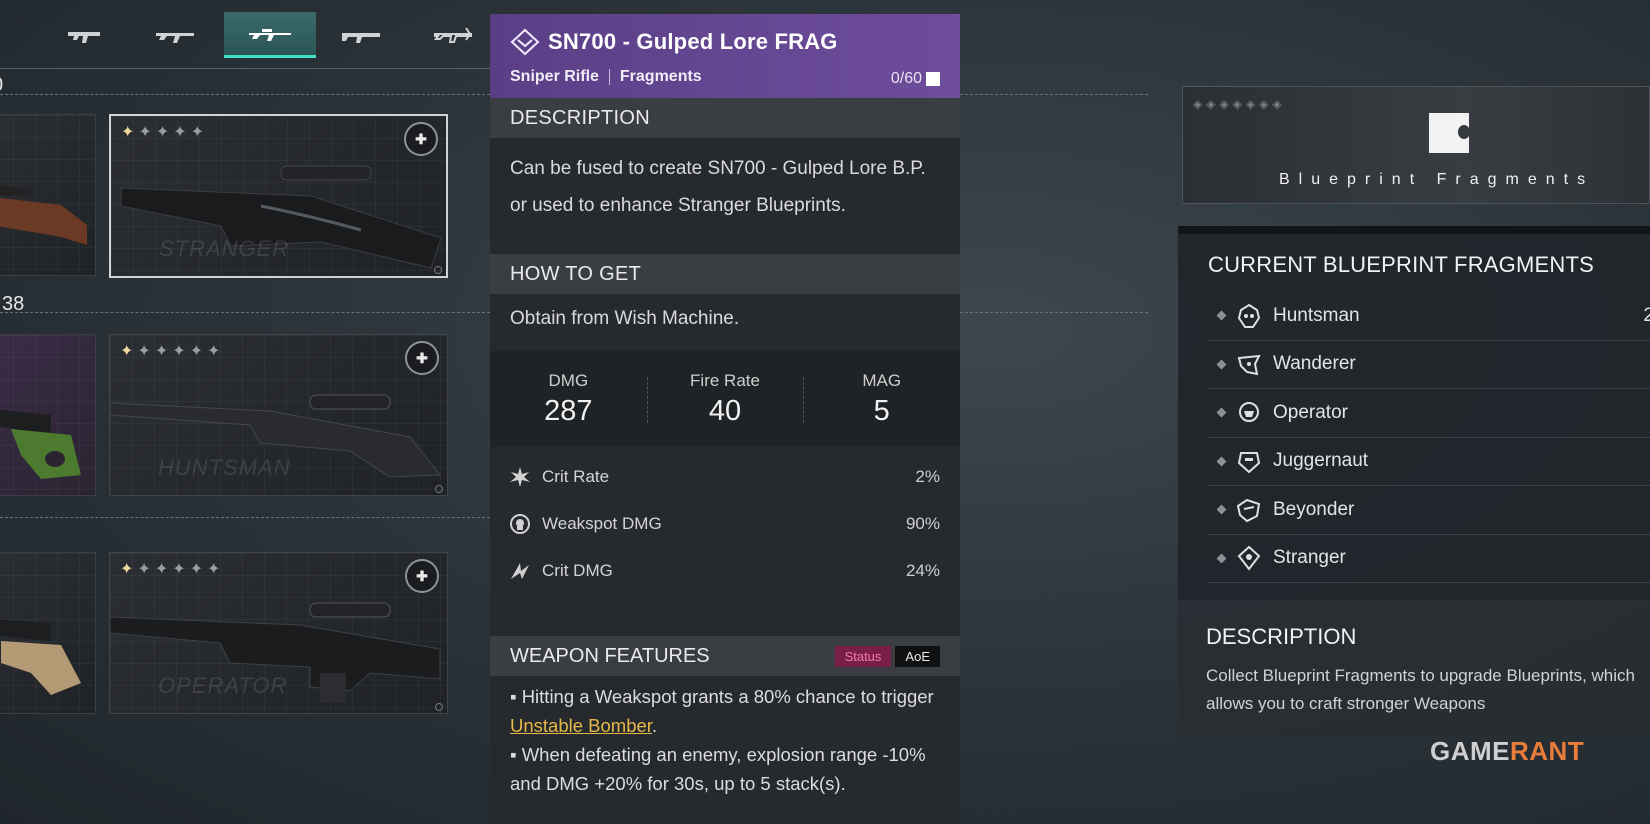 The width and height of the screenshot is (1650, 824). I want to click on info-strip, so click(1414, 230).